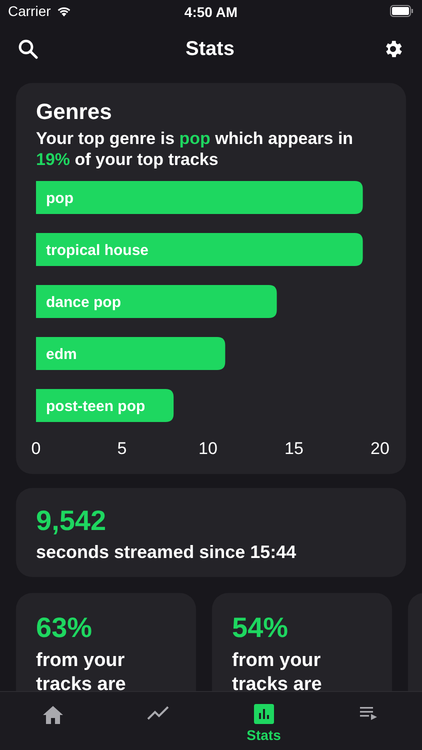 The height and width of the screenshot is (750, 422). Describe the element at coordinates (158, 713) in the screenshot. I see `trend-icon` at that location.